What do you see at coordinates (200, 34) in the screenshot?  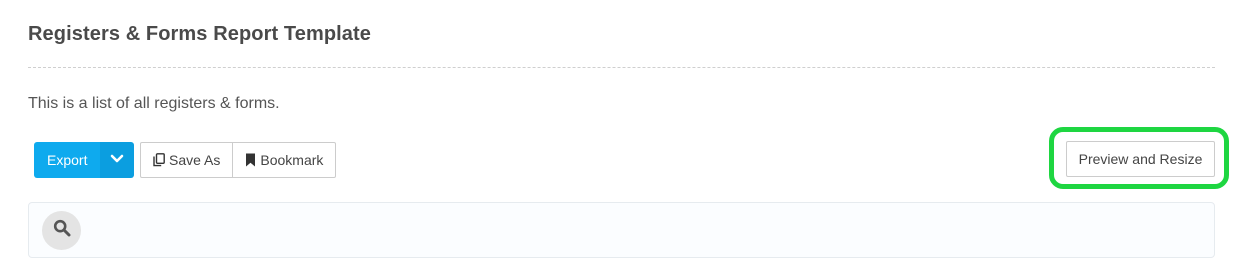 I see `page-title: Registers & Forms Report Template` at bounding box center [200, 34].